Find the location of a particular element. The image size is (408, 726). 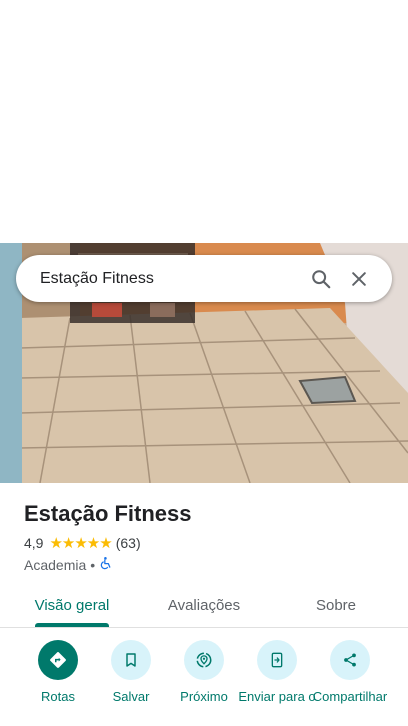

place-title: Estação Fitness is located at coordinates (108, 513).